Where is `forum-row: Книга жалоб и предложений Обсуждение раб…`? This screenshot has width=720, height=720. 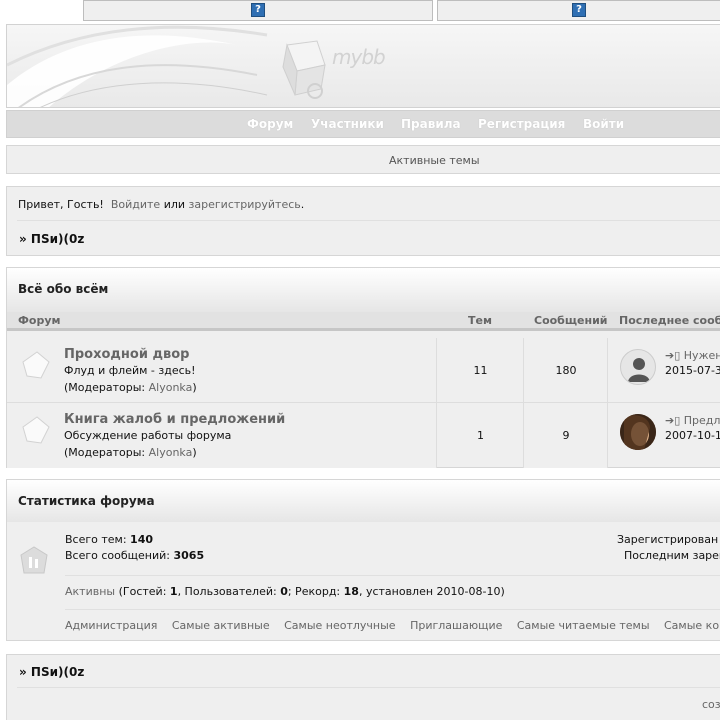 forum-row: Книга жалоб и предложений Обсуждение раб… is located at coordinates (363, 435).